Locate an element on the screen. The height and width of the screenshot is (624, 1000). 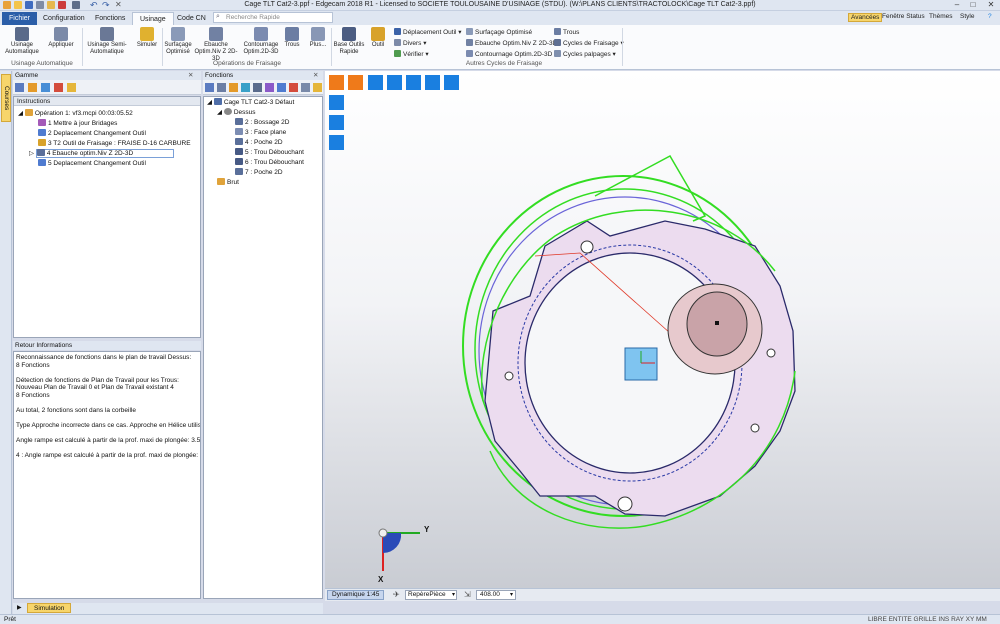
tree-item: 3 : Face plane is located at coordinates (264, 133).